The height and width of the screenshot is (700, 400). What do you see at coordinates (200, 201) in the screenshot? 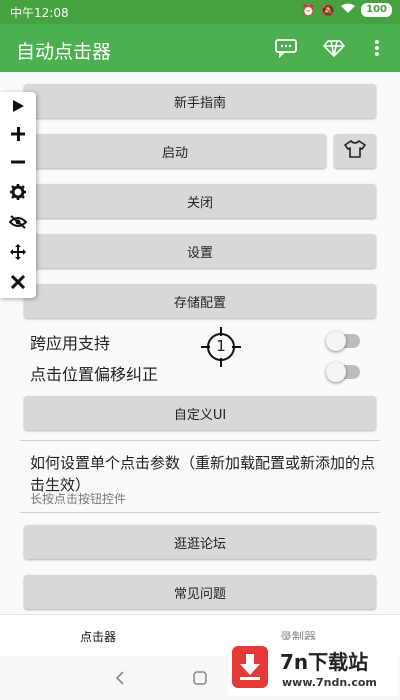
I see `close-button: 关闭` at bounding box center [200, 201].